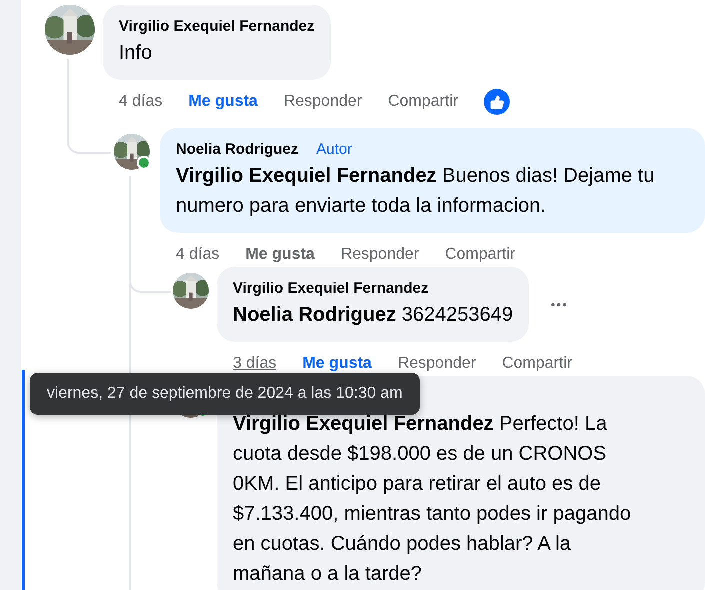 This screenshot has width=705, height=590. What do you see at coordinates (334, 149) in the screenshot?
I see `author-label: Autor` at bounding box center [334, 149].